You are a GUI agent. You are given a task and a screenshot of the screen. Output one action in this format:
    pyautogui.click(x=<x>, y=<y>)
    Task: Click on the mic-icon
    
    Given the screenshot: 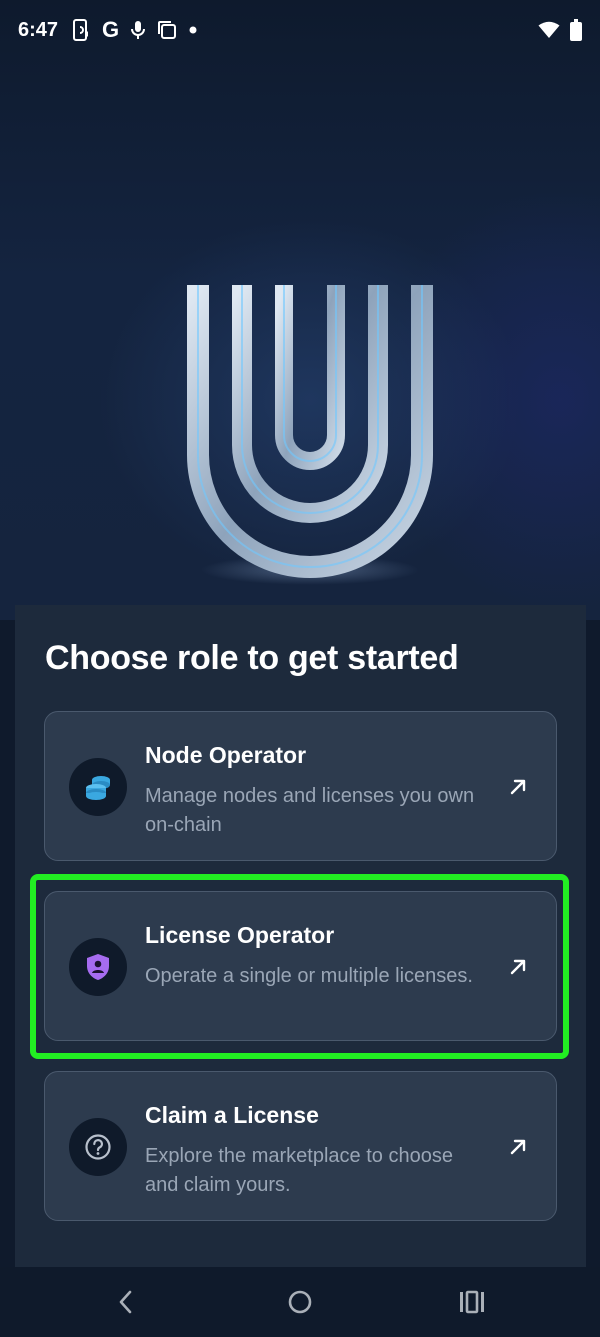 What is the action you would take?
    pyautogui.click(x=138, y=30)
    